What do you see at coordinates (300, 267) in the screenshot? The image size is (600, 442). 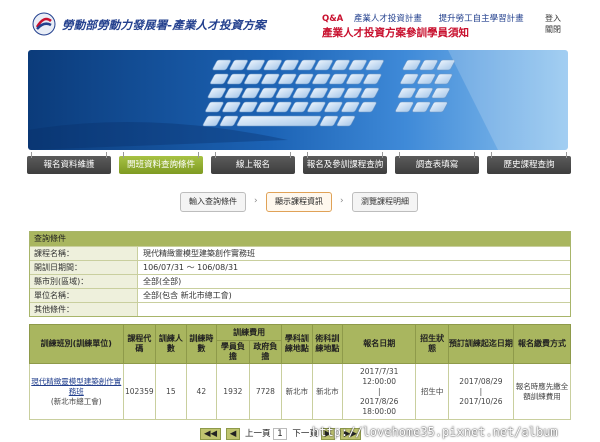 I see `condition-row: 開訓日期間： 106/07/31 ～ 106/08/31` at bounding box center [300, 267].